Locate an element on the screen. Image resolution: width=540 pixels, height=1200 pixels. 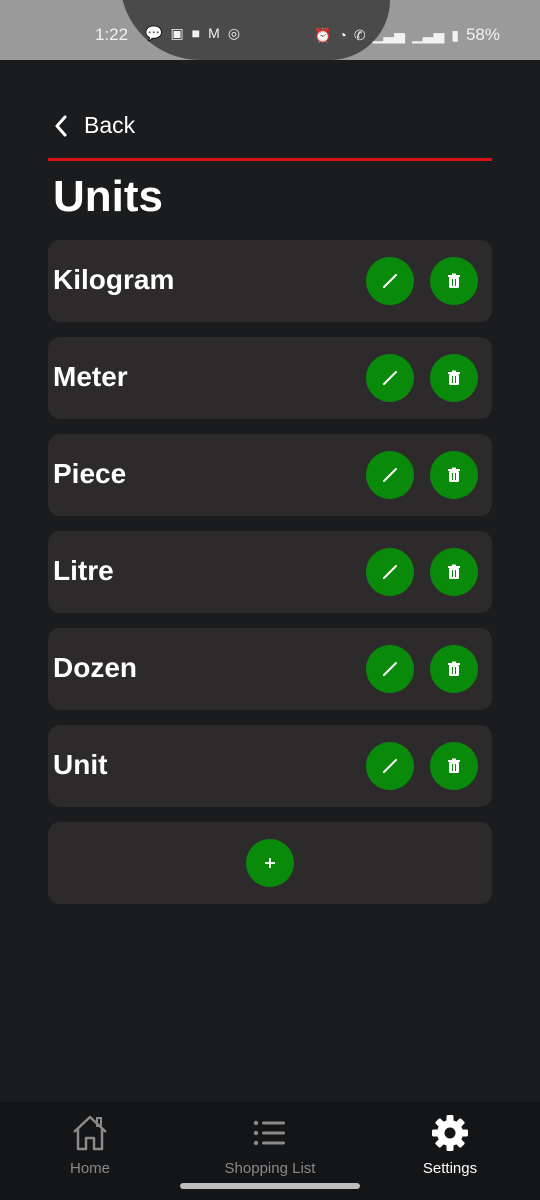
status-bar: 1:22 💬 ▣ ■ M ◎ ⏰ ◔ ✆ ▁▃▅ ▁▃▅ ▮ 58% is located at coordinates (270, 30).